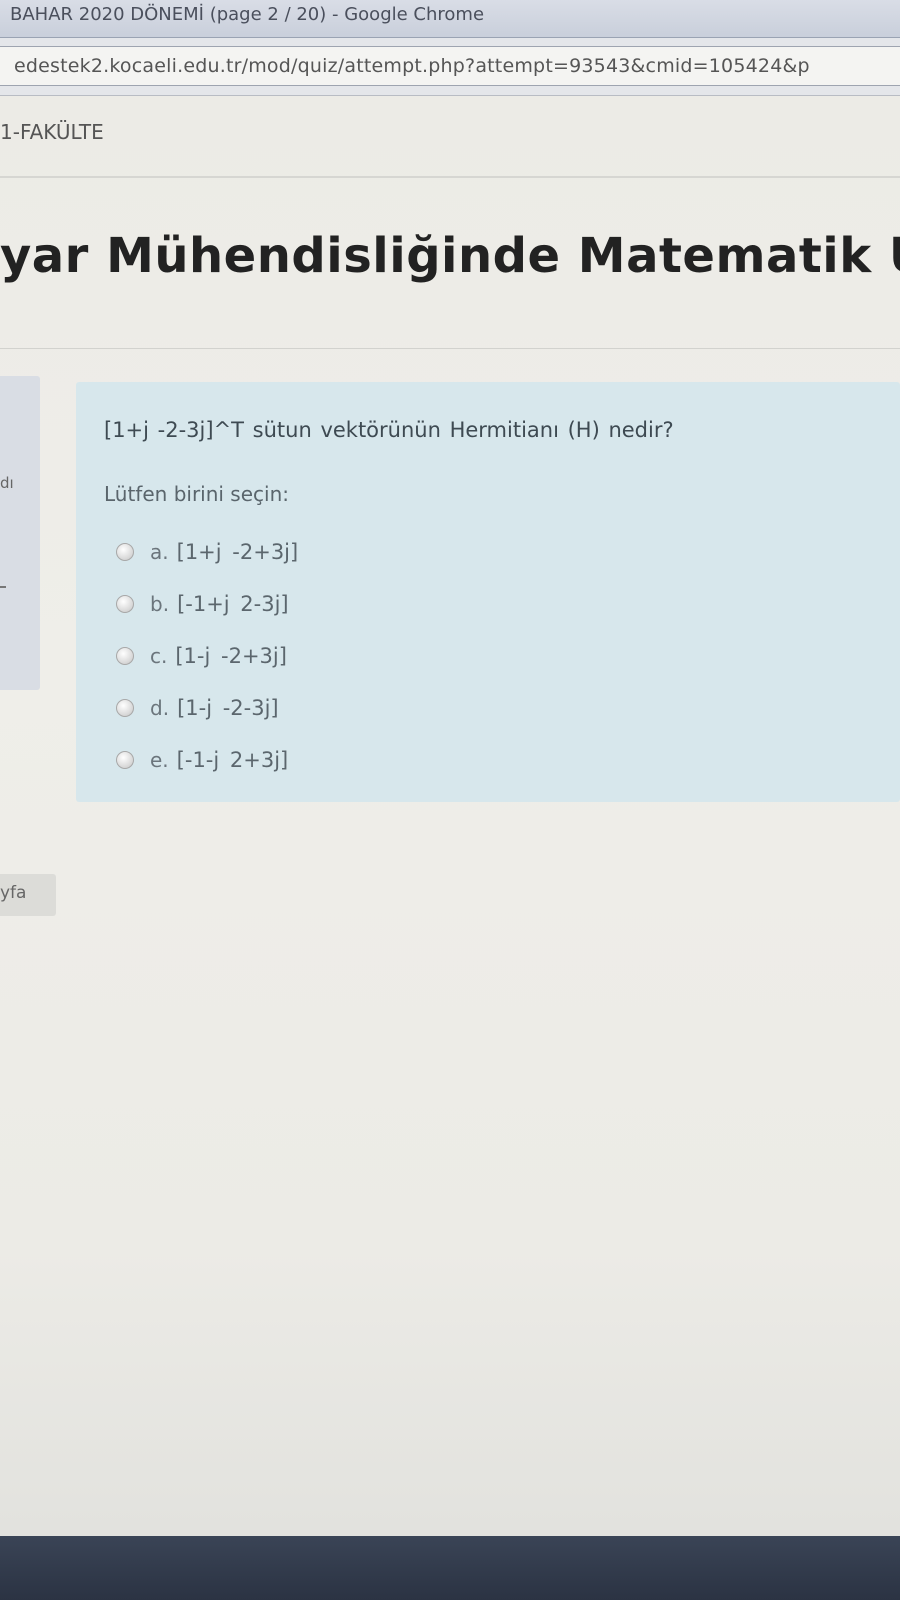 The image size is (900, 1600). I want to click on os-taskbar, so click(450, 1568).